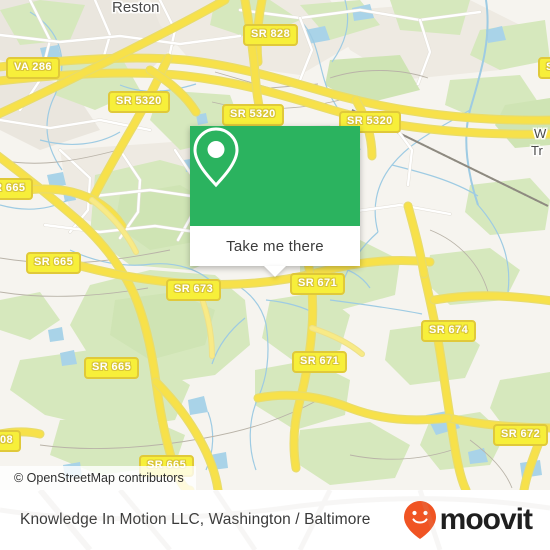 The height and width of the screenshot is (550, 550). What do you see at coordinates (486, 519) in the screenshot?
I see `moovit-wordmark: moovit` at bounding box center [486, 519].